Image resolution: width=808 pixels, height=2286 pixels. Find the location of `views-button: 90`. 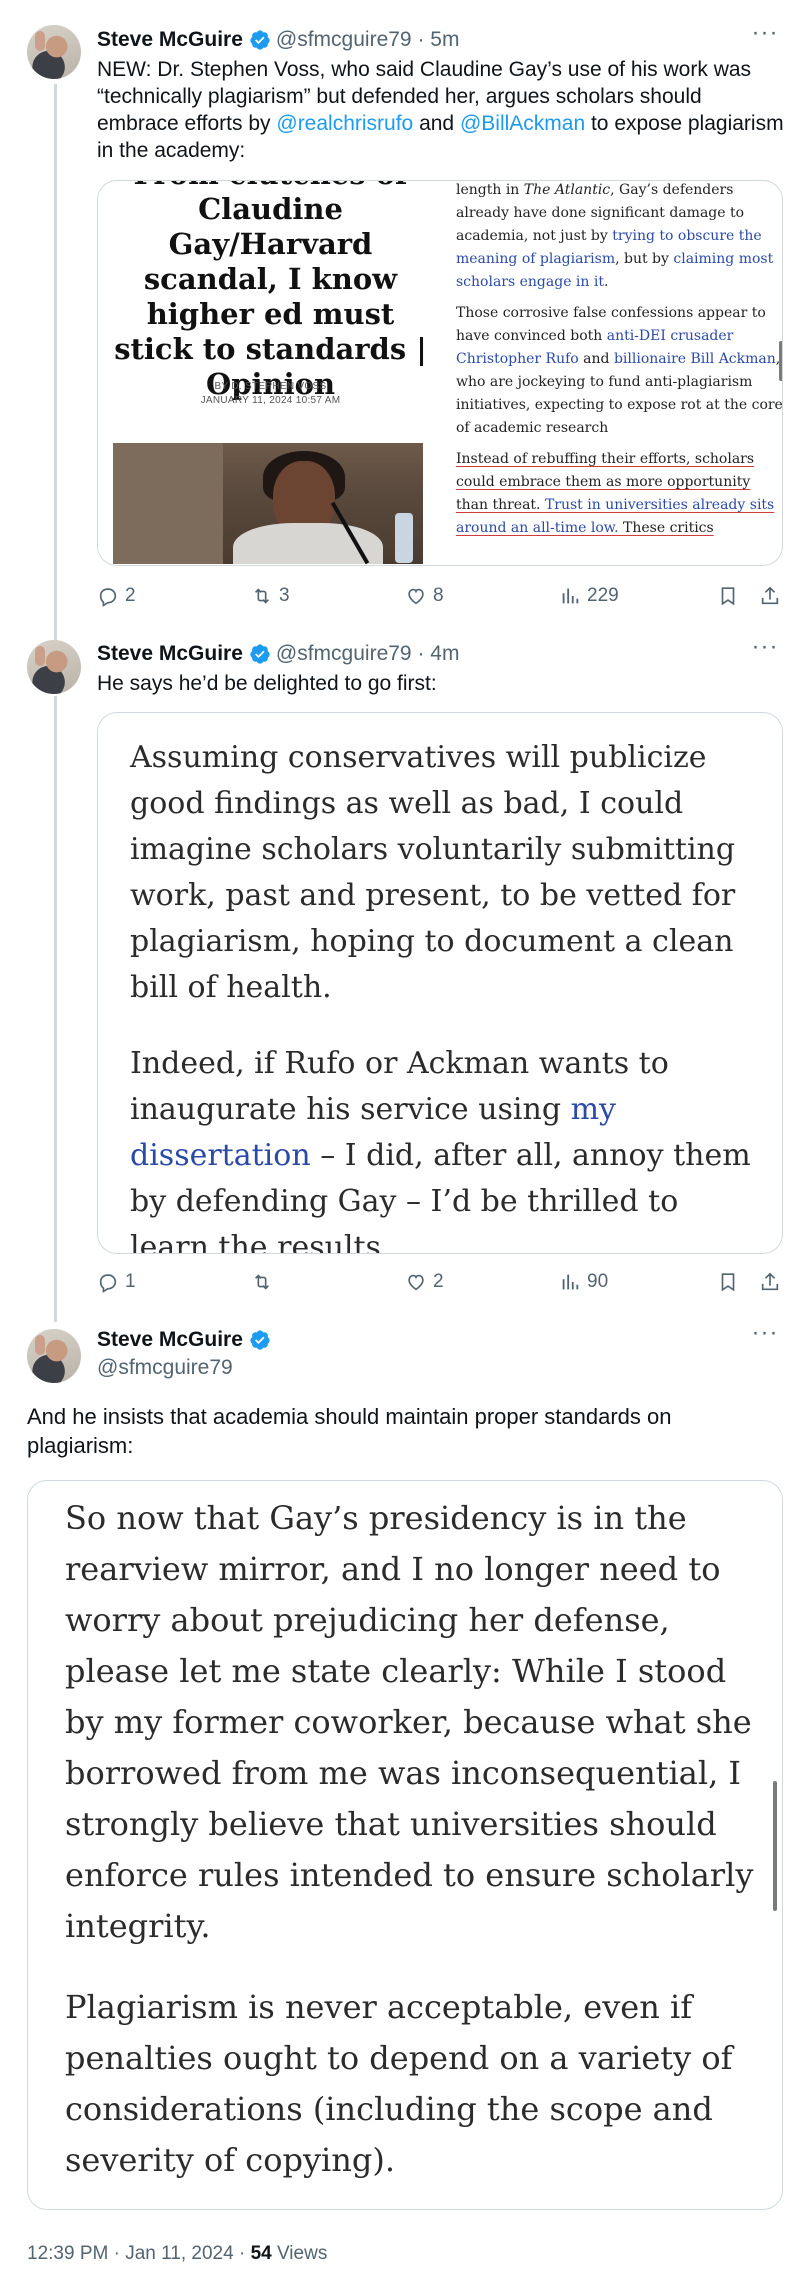

views-button: 90 is located at coordinates (583, 1282).